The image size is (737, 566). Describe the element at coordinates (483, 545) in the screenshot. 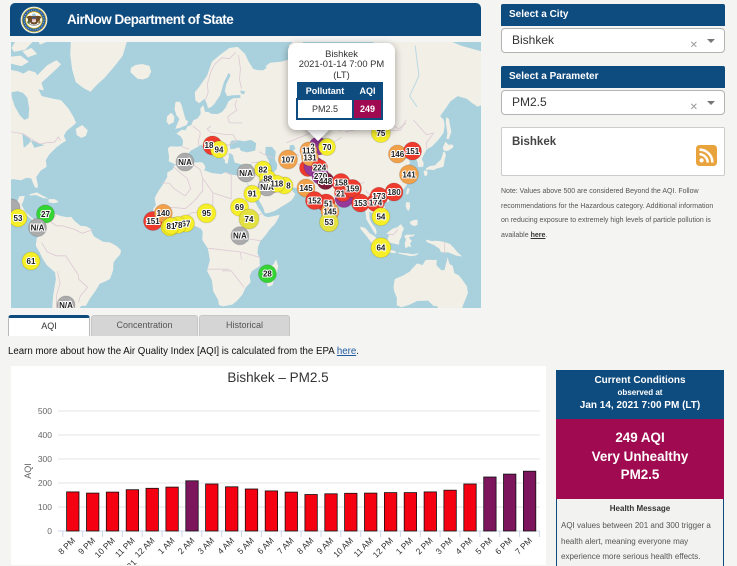

I see `svg-text: 5 PM` at that location.